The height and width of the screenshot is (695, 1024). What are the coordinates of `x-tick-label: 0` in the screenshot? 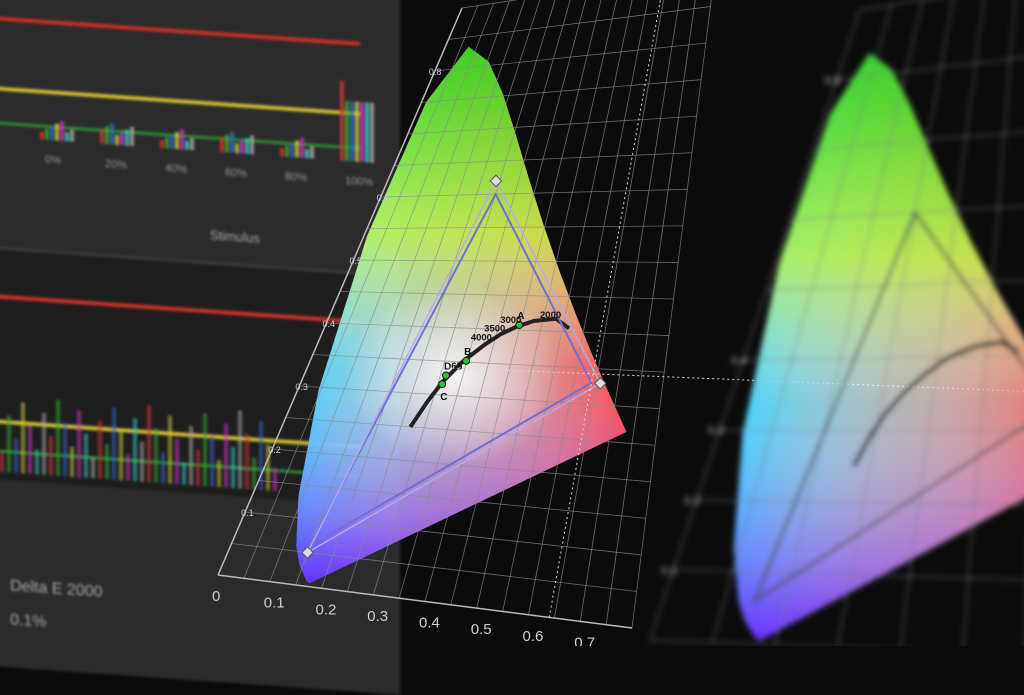 It's located at (216, 596).